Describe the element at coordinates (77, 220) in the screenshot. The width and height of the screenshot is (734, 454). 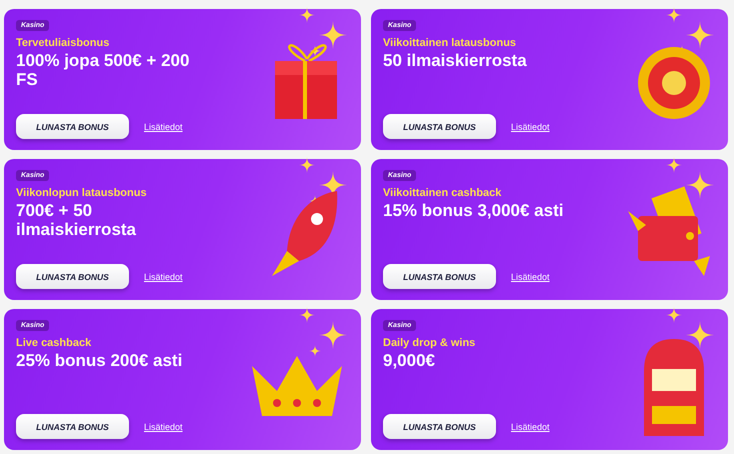
I see `bonus-title: 700€ + 50 ilmaiskierrosta` at that location.